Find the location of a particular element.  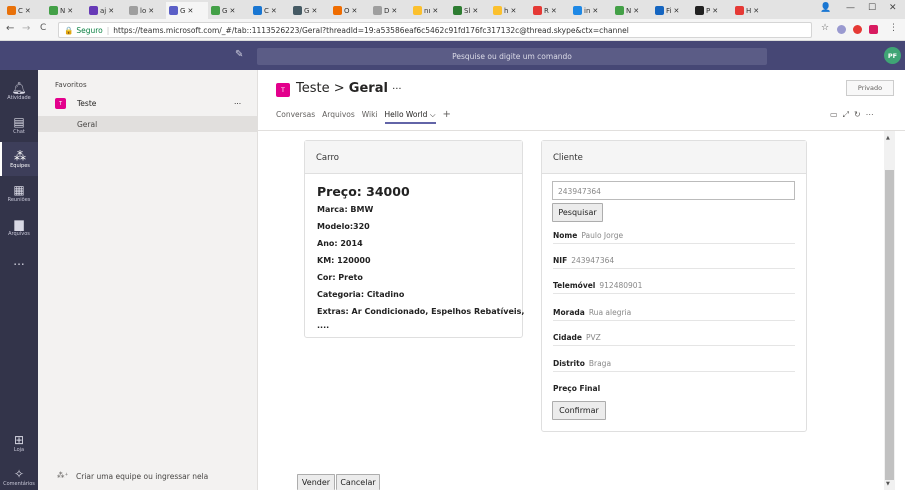

car-price: Preço: 34000 is located at coordinates (363, 191).